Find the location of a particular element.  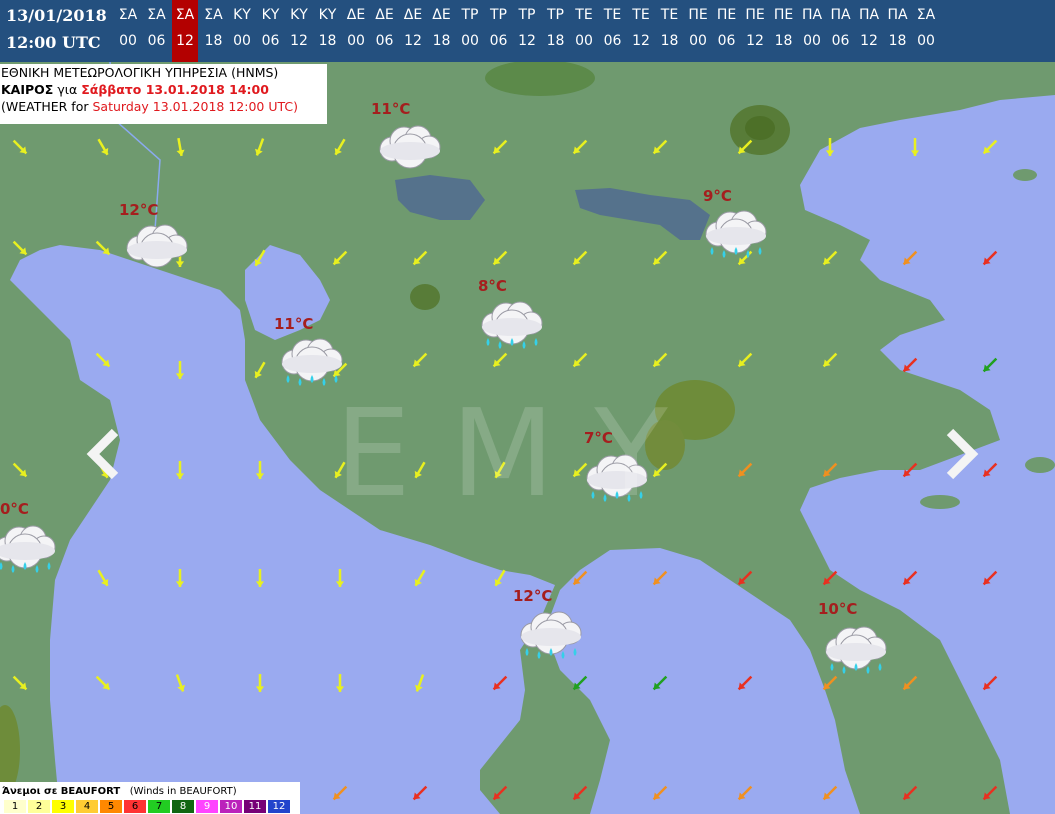

temperature-label: 11°C is located at coordinates (391, 109).